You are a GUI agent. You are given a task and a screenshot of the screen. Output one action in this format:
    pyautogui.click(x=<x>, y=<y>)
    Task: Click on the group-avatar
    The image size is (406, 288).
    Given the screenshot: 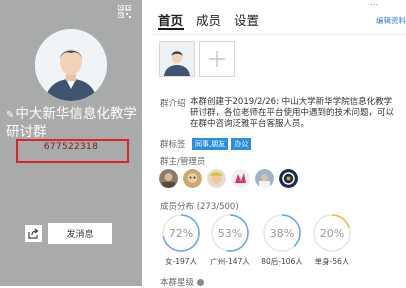 What is the action you would take?
    pyautogui.click(x=71, y=65)
    